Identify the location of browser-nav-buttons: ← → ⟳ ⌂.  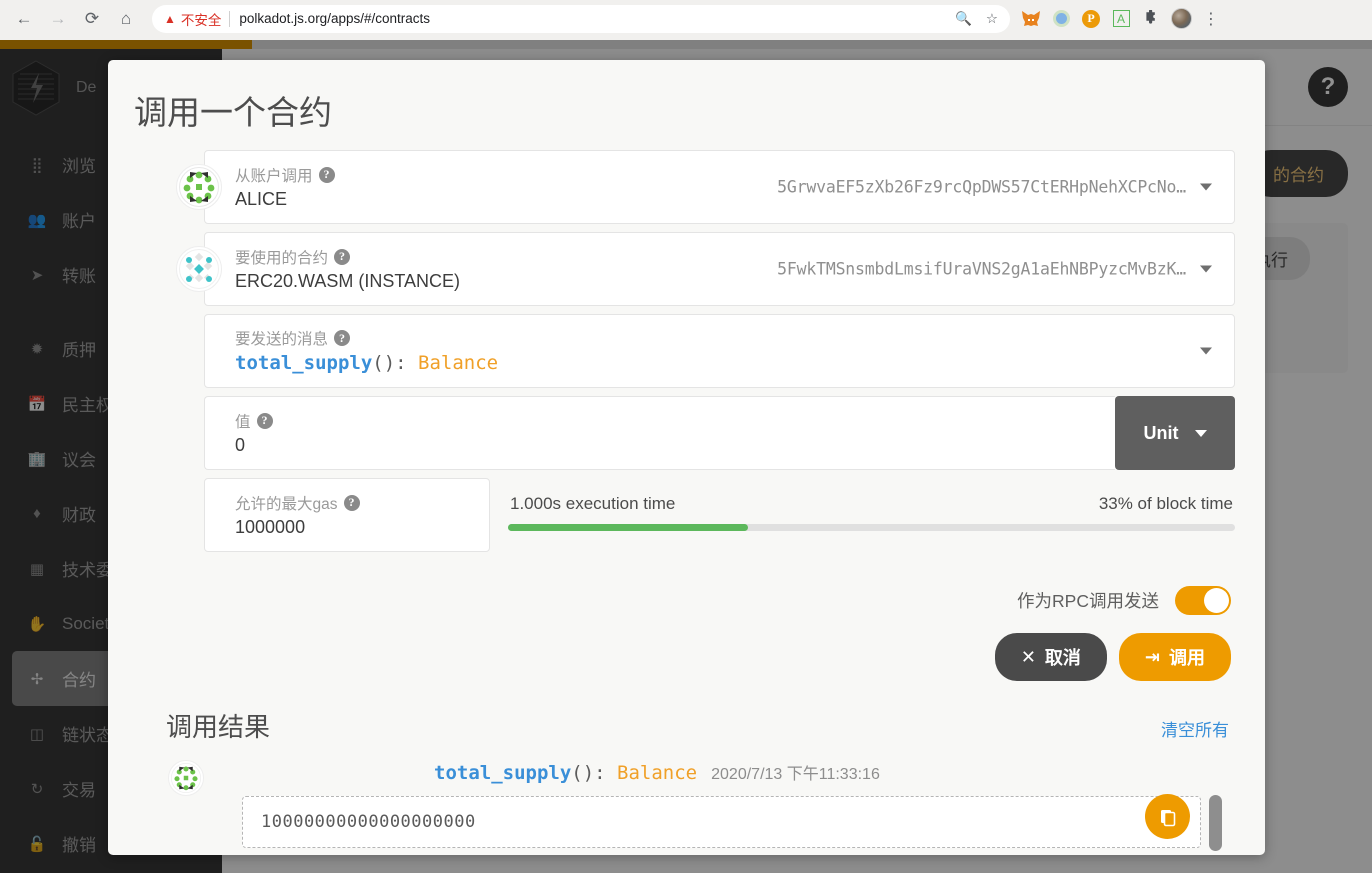
(71, 19).